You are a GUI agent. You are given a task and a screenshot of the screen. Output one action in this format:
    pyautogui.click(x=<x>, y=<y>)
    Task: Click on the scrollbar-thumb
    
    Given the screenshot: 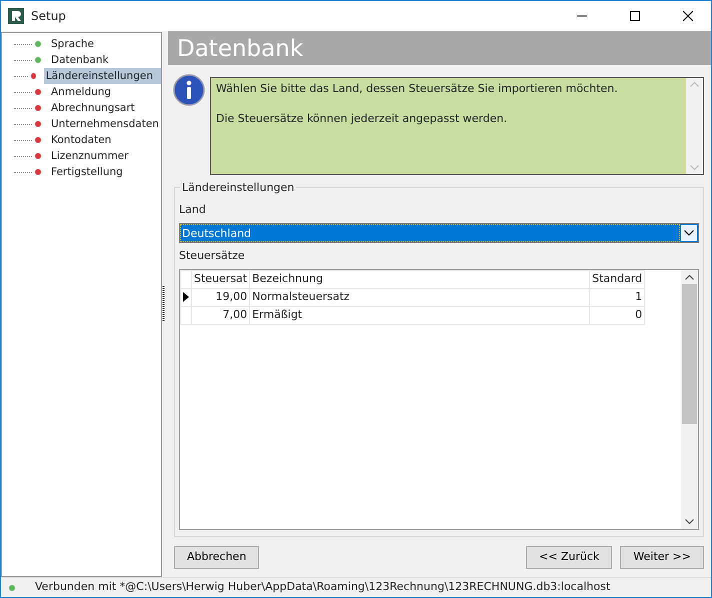 What is the action you would take?
    pyautogui.click(x=689, y=354)
    